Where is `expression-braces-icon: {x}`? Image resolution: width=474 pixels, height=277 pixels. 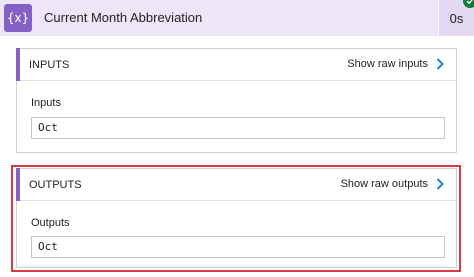 expression-braces-icon: {x} is located at coordinates (18, 18).